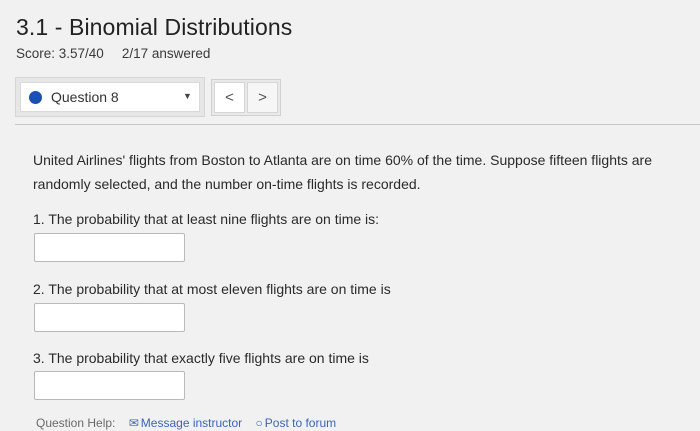 This screenshot has width=700, height=431. I want to click on previous-question-button: <, so click(229, 97).